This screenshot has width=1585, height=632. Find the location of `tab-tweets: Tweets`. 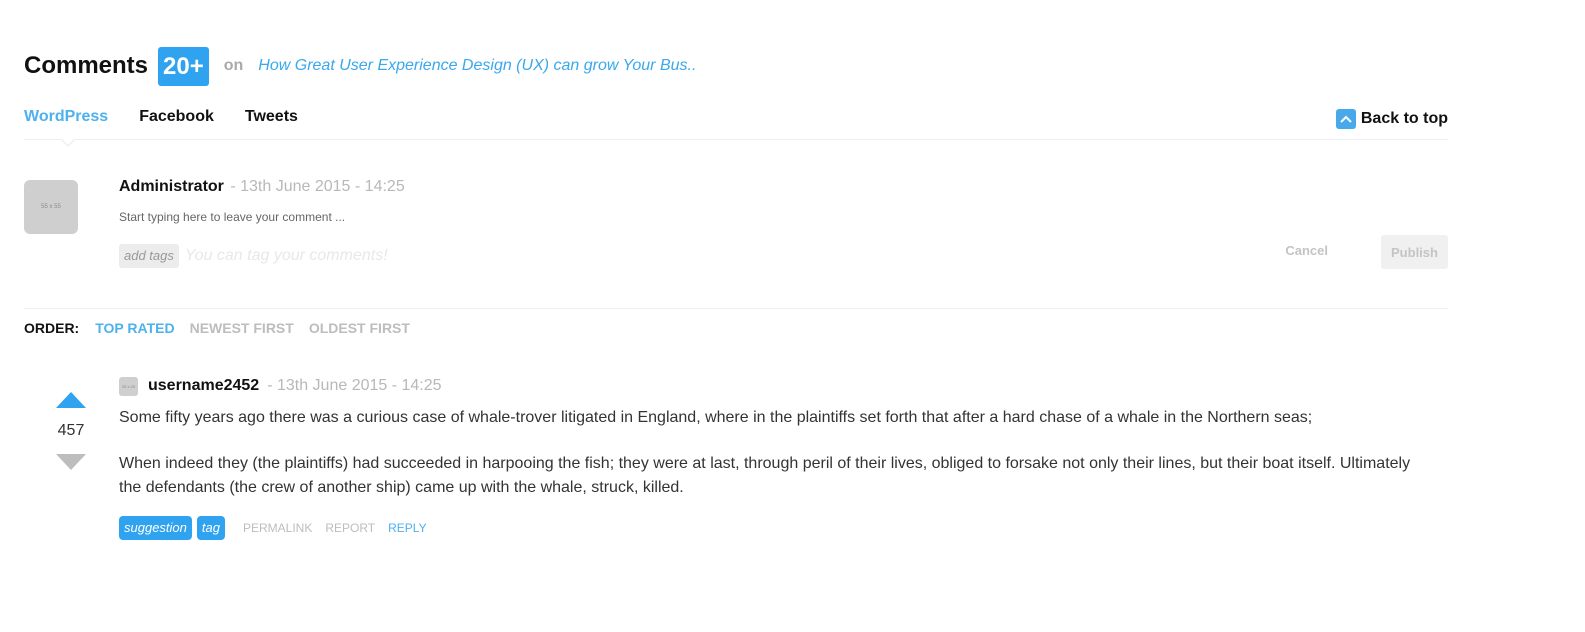

tab-tweets: Tweets is located at coordinates (271, 117).